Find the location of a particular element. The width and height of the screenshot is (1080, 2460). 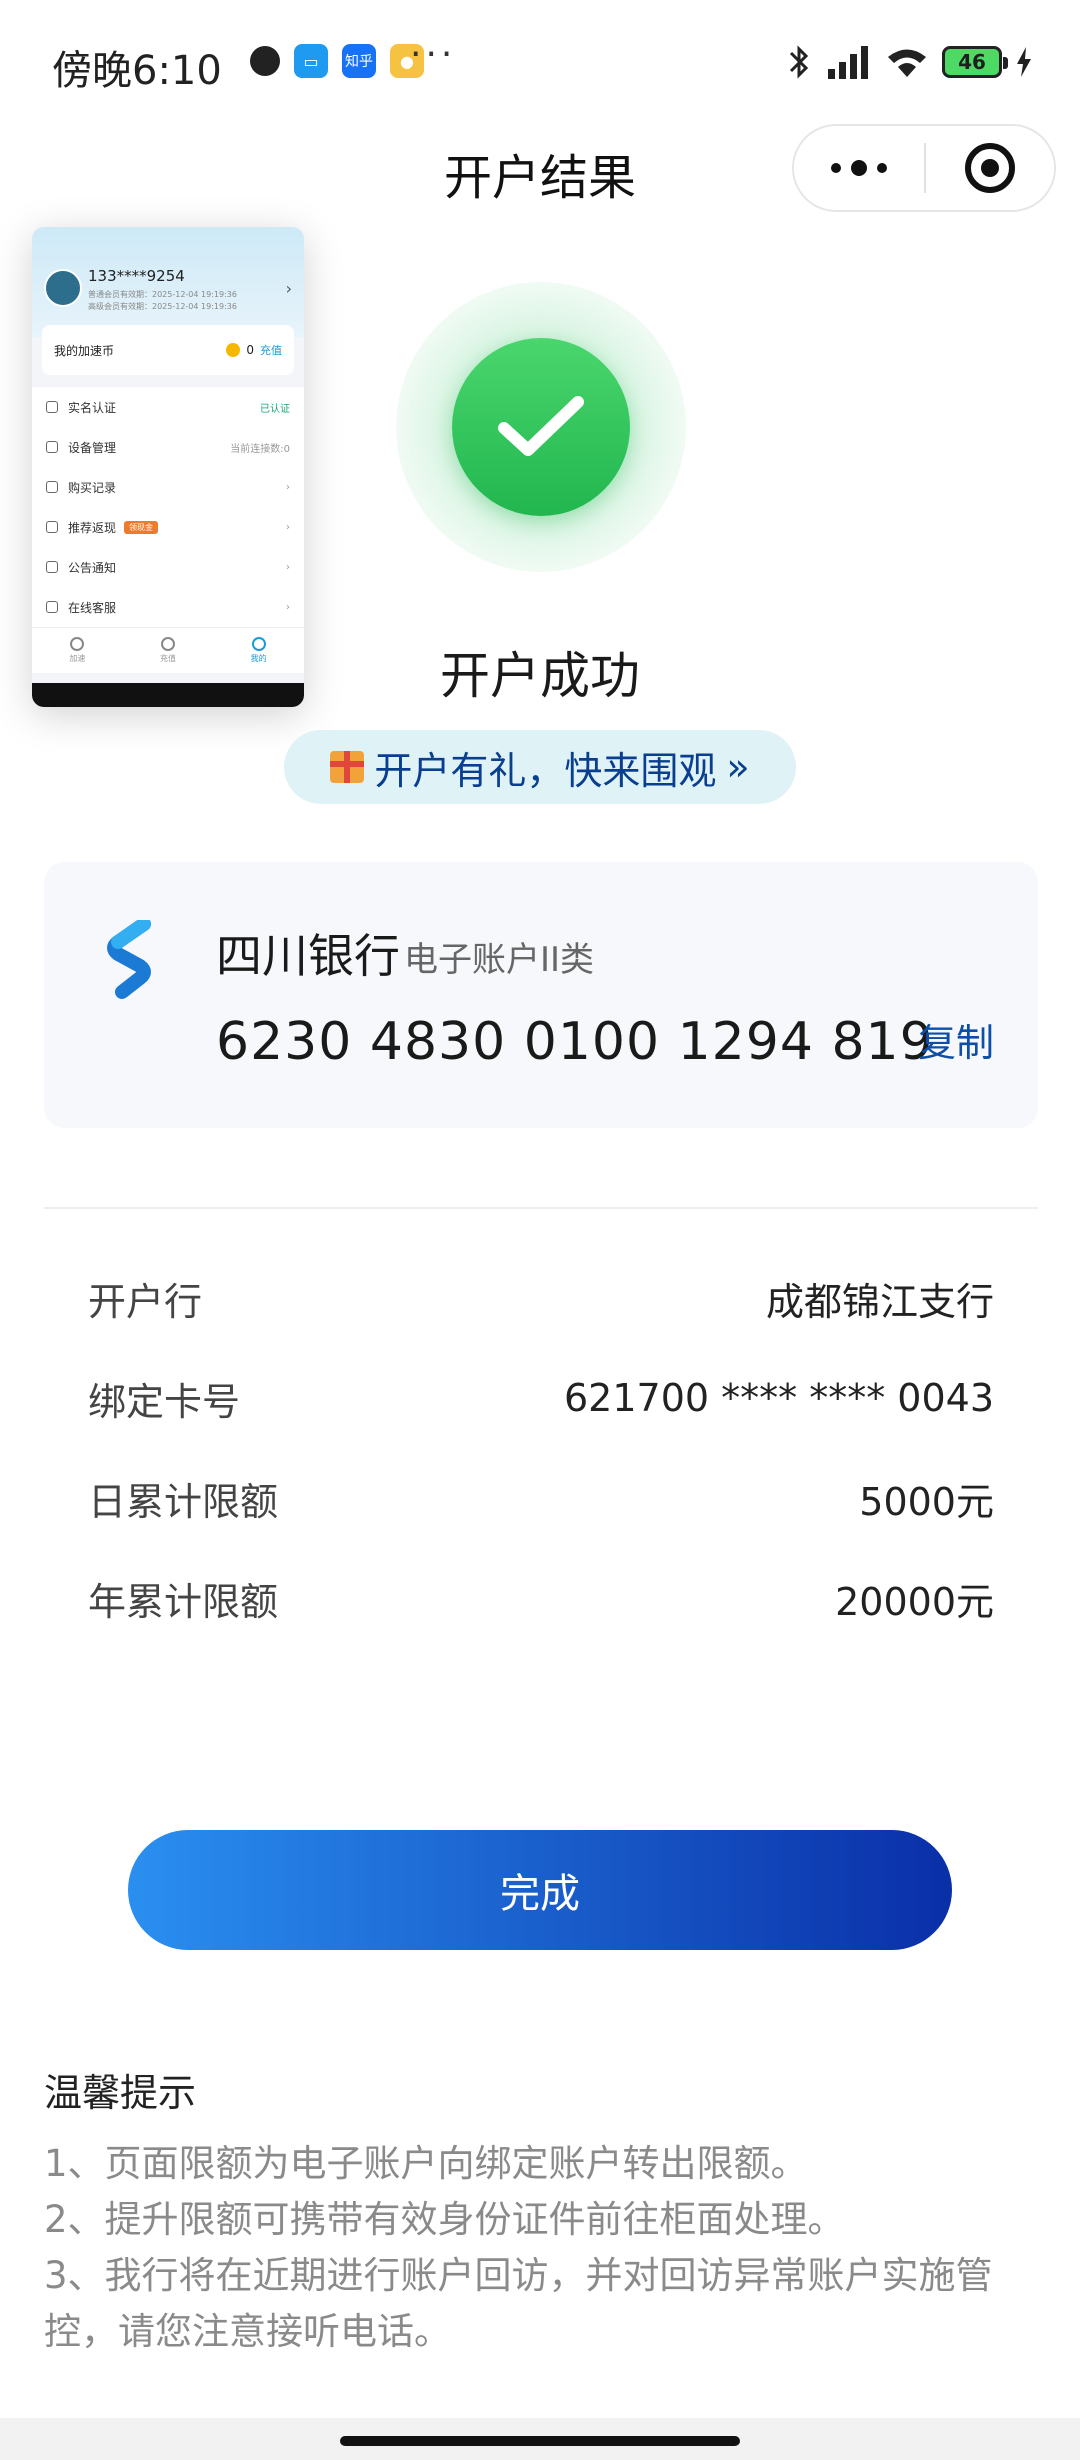

wifi-icon is located at coordinates (907, 63).